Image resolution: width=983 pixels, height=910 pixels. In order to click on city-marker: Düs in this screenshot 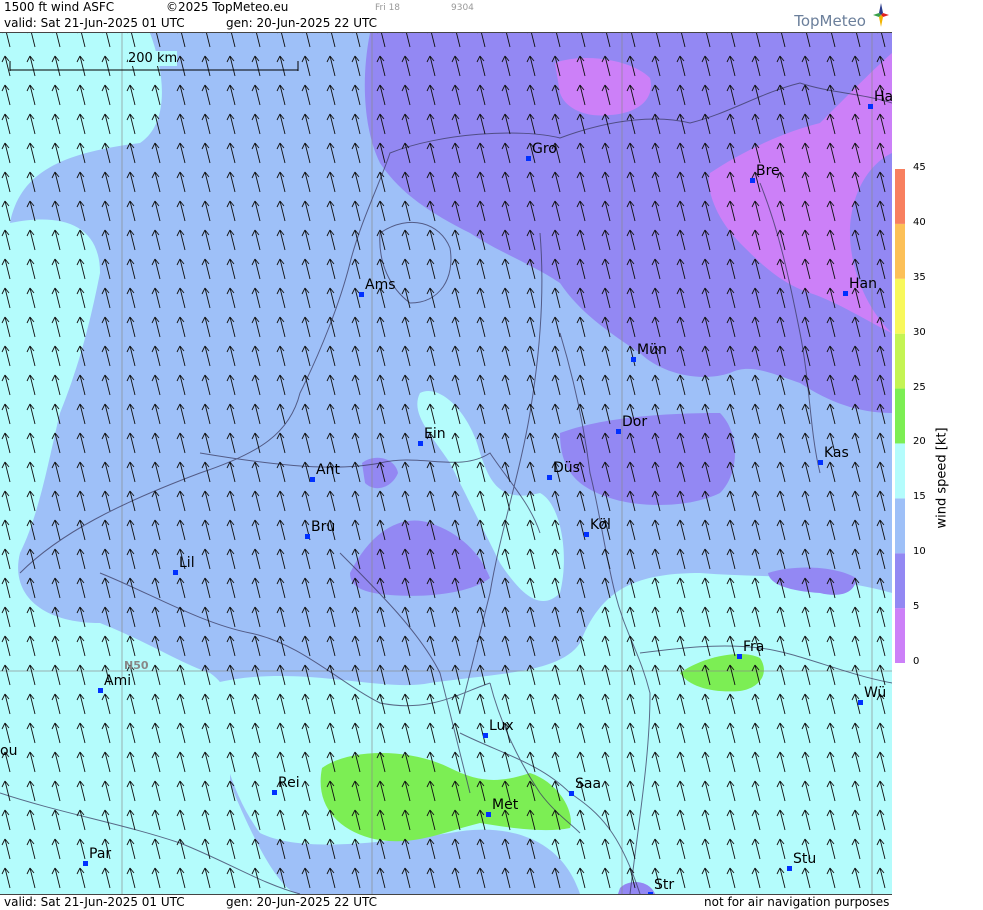, I will do `click(563, 470)`.